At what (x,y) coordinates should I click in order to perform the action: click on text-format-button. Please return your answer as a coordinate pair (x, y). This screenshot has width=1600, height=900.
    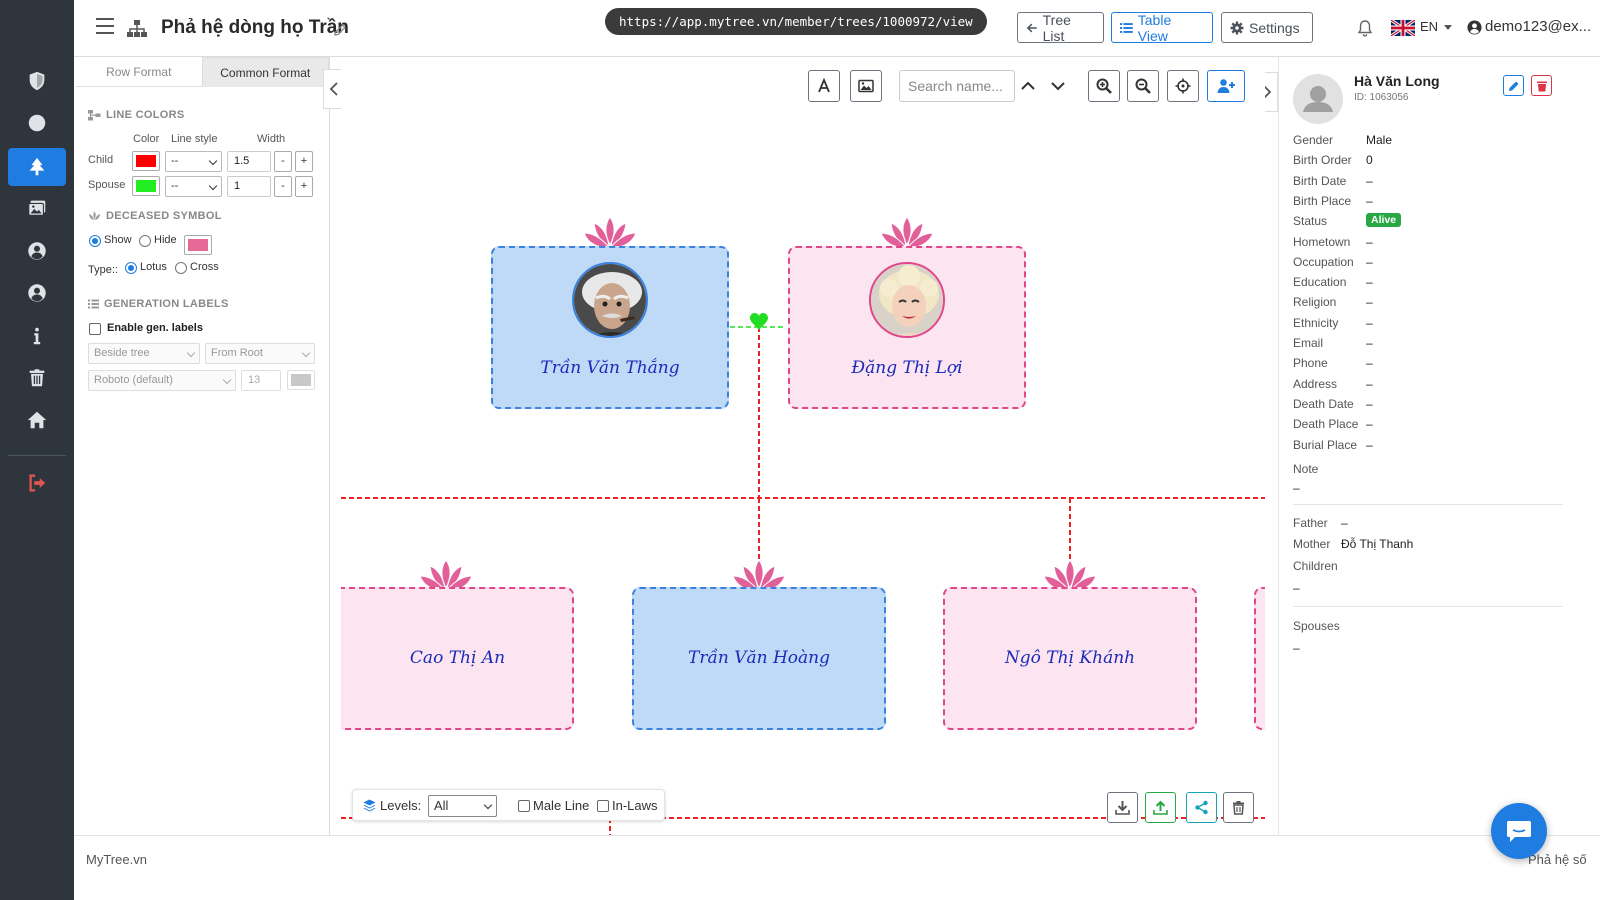
    Looking at the image, I should click on (824, 86).